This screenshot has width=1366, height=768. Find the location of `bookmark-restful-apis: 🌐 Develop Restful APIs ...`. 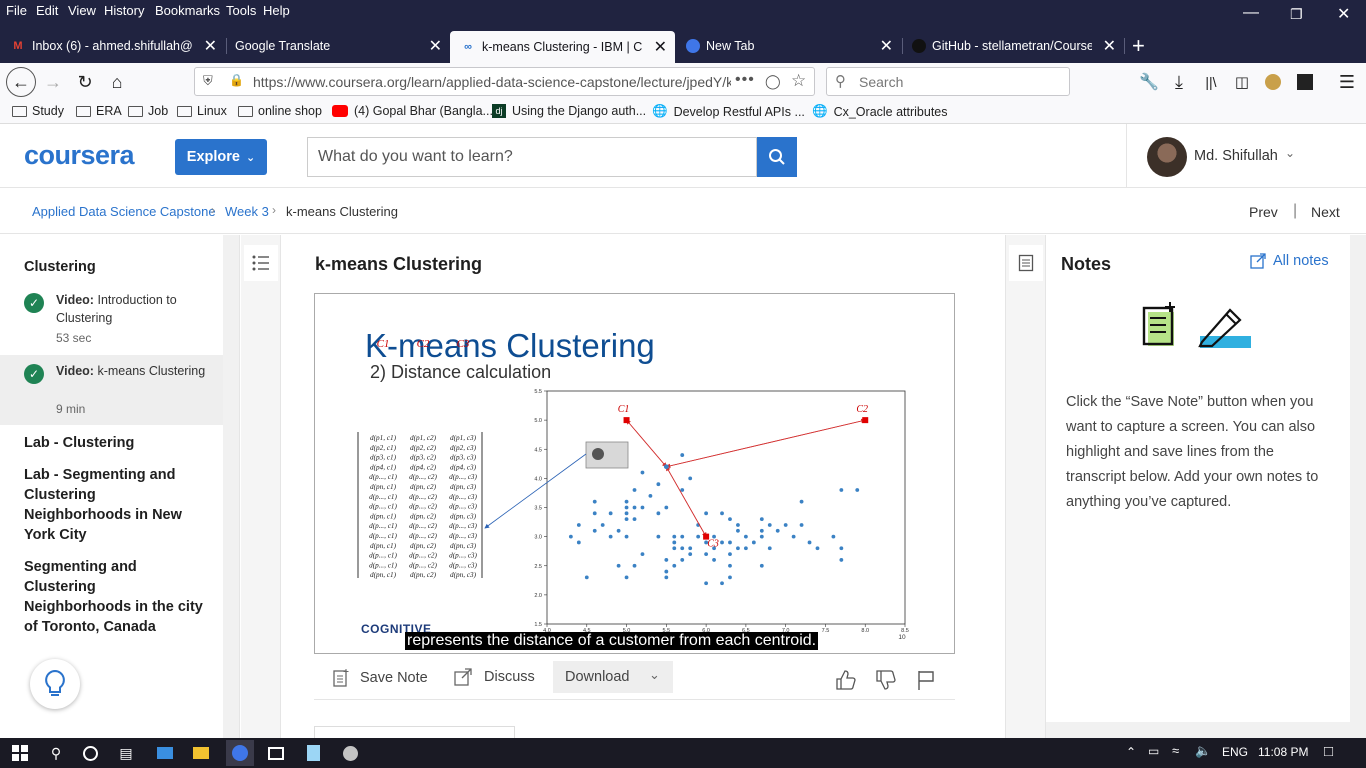

bookmark-restful-apis: 🌐 Develop Restful APIs ... is located at coordinates (728, 111).